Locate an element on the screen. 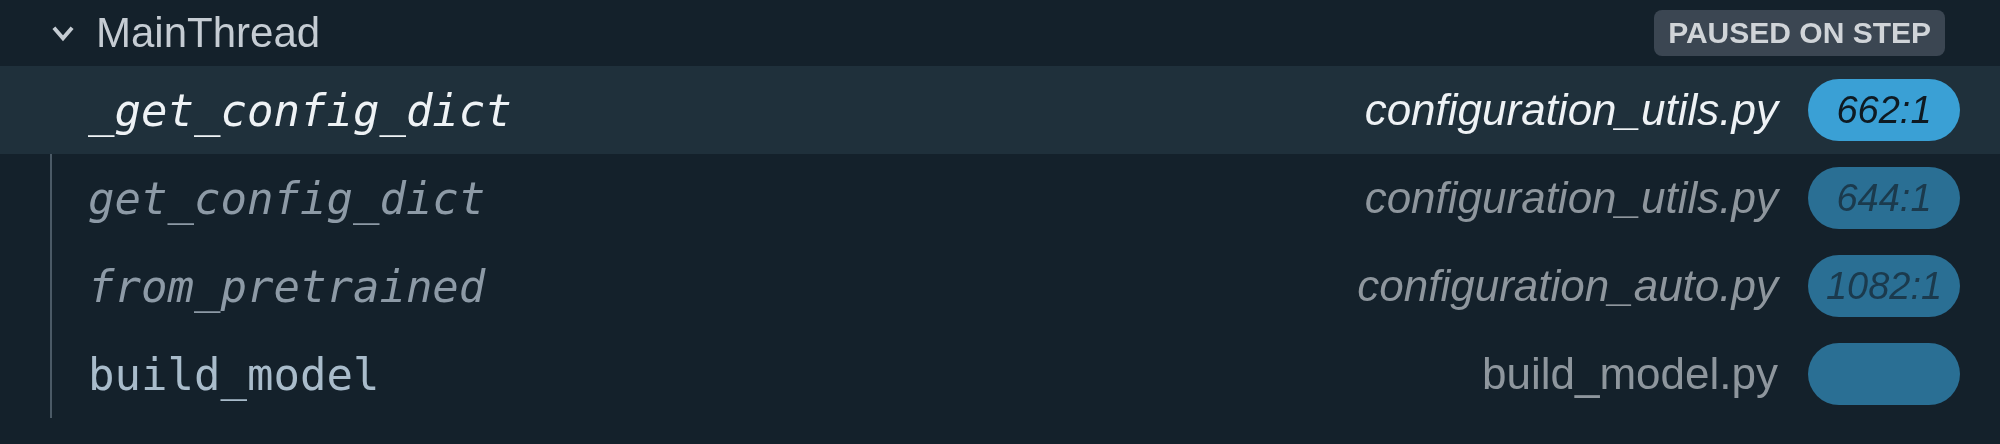  line-badge: 662:1 is located at coordinates (1884, 110).